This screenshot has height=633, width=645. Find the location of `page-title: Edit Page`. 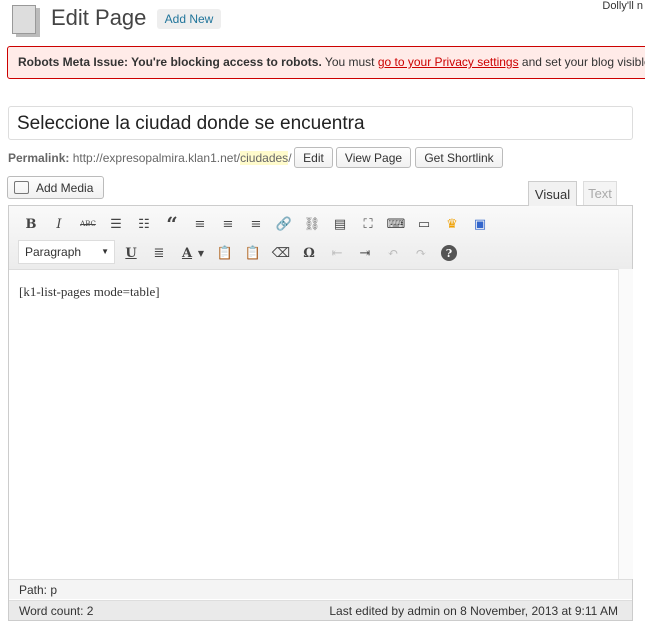

page-title: Edit Page is located at coordinates (99, 17).